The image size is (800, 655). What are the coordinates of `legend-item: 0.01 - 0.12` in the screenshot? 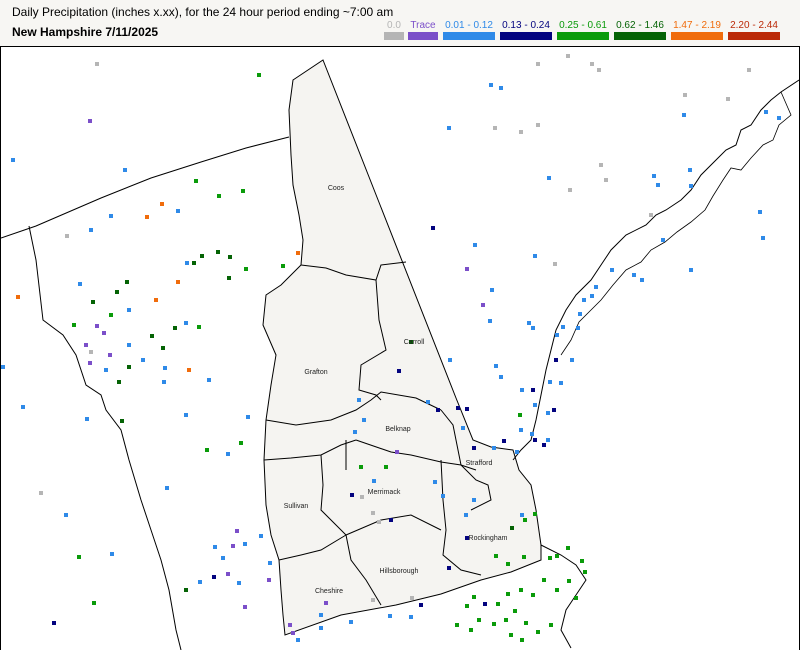 It's located at (469, 30).